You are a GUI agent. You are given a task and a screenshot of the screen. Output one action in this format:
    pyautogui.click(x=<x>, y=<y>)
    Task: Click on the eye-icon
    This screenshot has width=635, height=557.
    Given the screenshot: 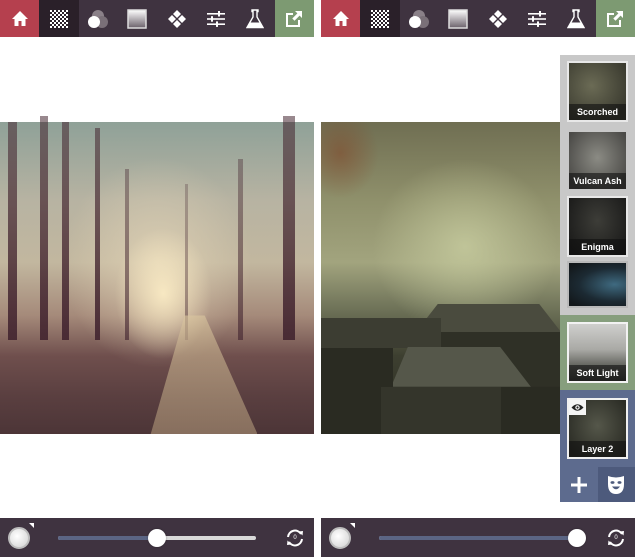 What is the action you would take?
    pyautogui.click(x=577, y=407)
    